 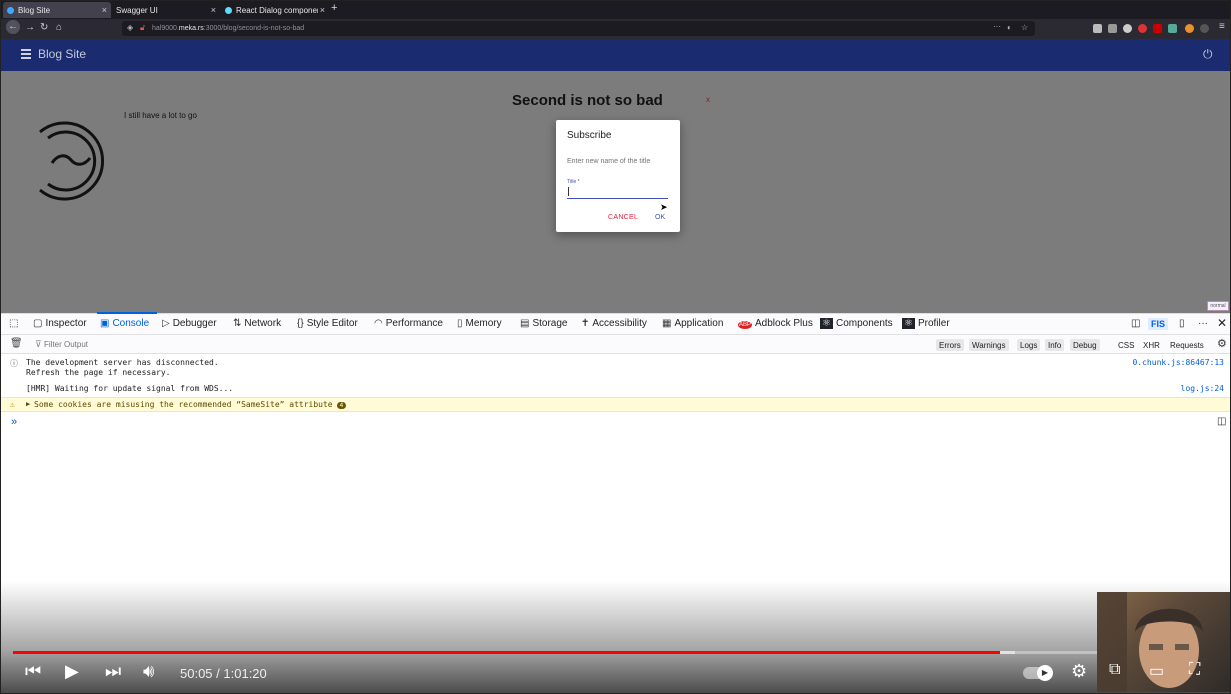 I want to click on close-devtools-icon: ✕, so click(x=1222, y=323).